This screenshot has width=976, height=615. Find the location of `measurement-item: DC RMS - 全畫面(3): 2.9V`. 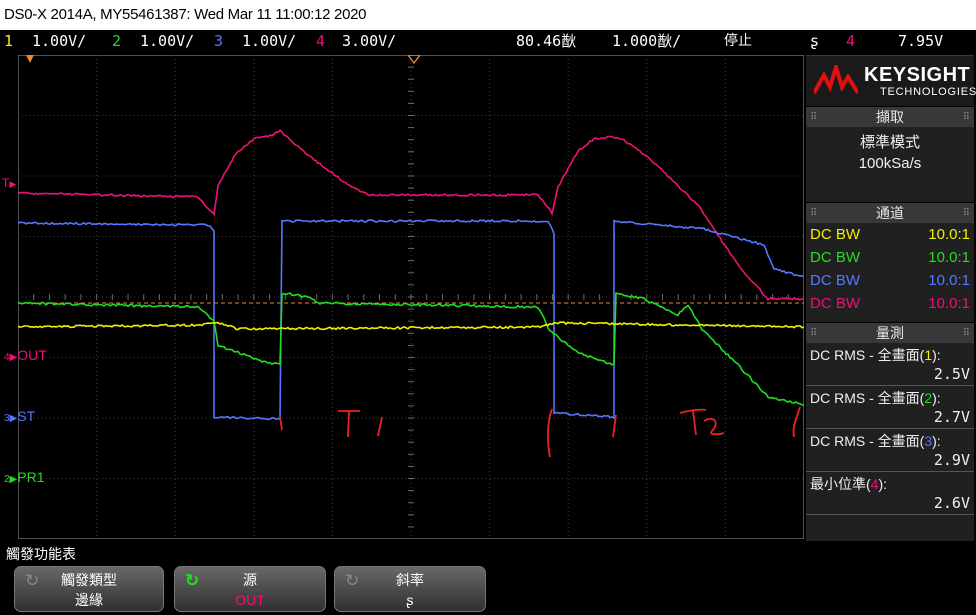

measurement-item: DC RMS - 全畫面(3): 2.9V is located at coordinates (890, 450).